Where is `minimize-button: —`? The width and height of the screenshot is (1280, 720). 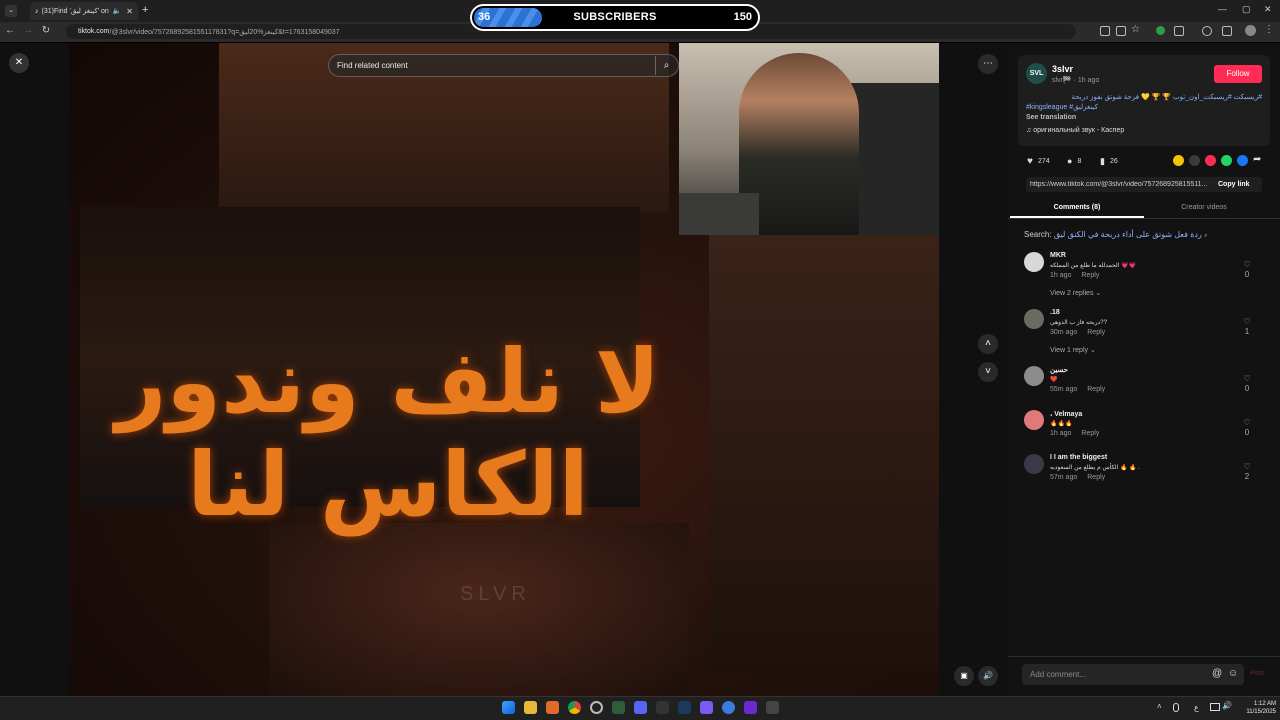 minimize-button: — is located at coordinates (1222, 9).